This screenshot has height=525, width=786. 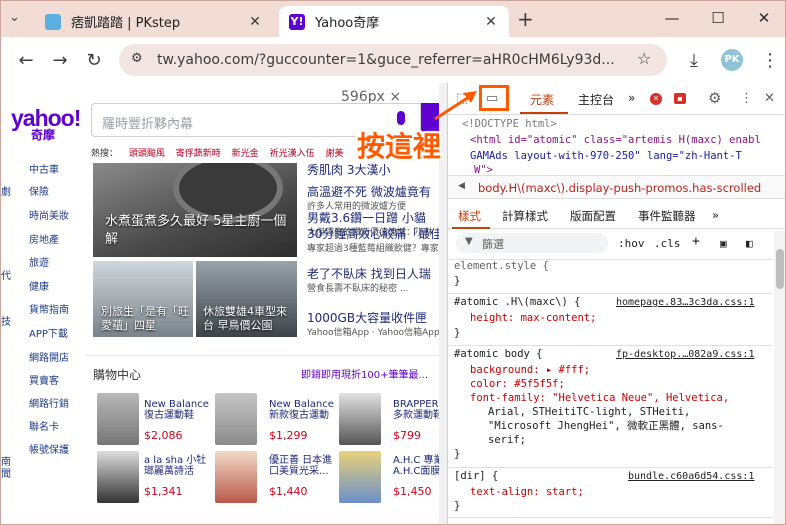 I want to click on category-item: 時尚美妝, so click(x=49, y=214).